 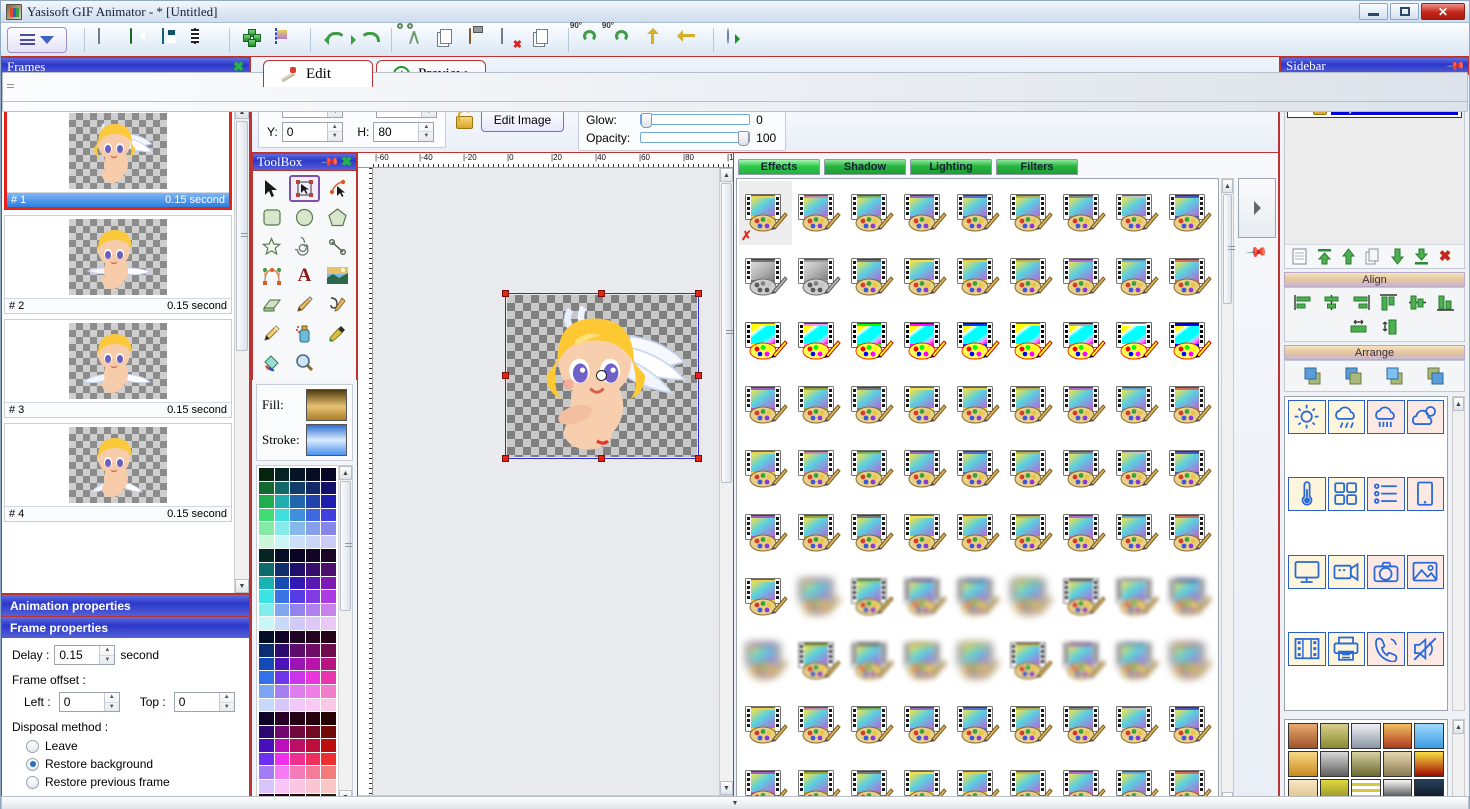 What do you see at coordinates (779, 167) in the screenshot?
I see `tab-effects: Effects` at bounding box center [779, 167].